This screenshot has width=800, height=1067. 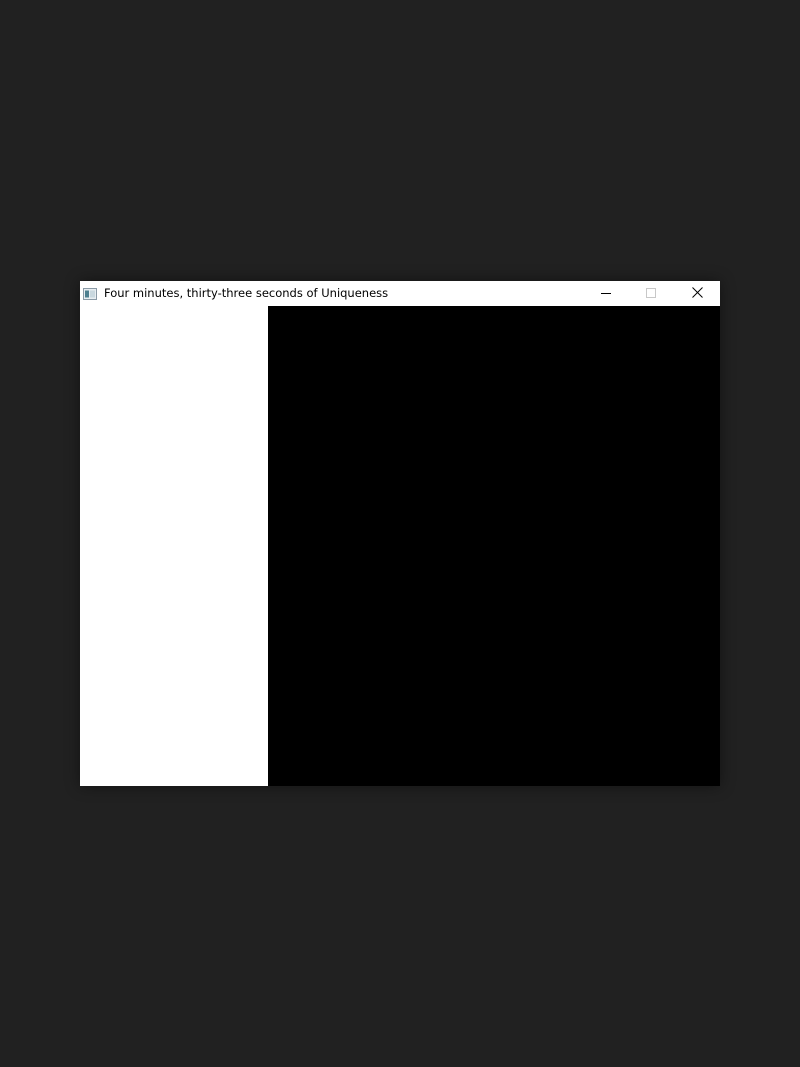 I want to click on minimize-icon, so click(x=606, y=294).